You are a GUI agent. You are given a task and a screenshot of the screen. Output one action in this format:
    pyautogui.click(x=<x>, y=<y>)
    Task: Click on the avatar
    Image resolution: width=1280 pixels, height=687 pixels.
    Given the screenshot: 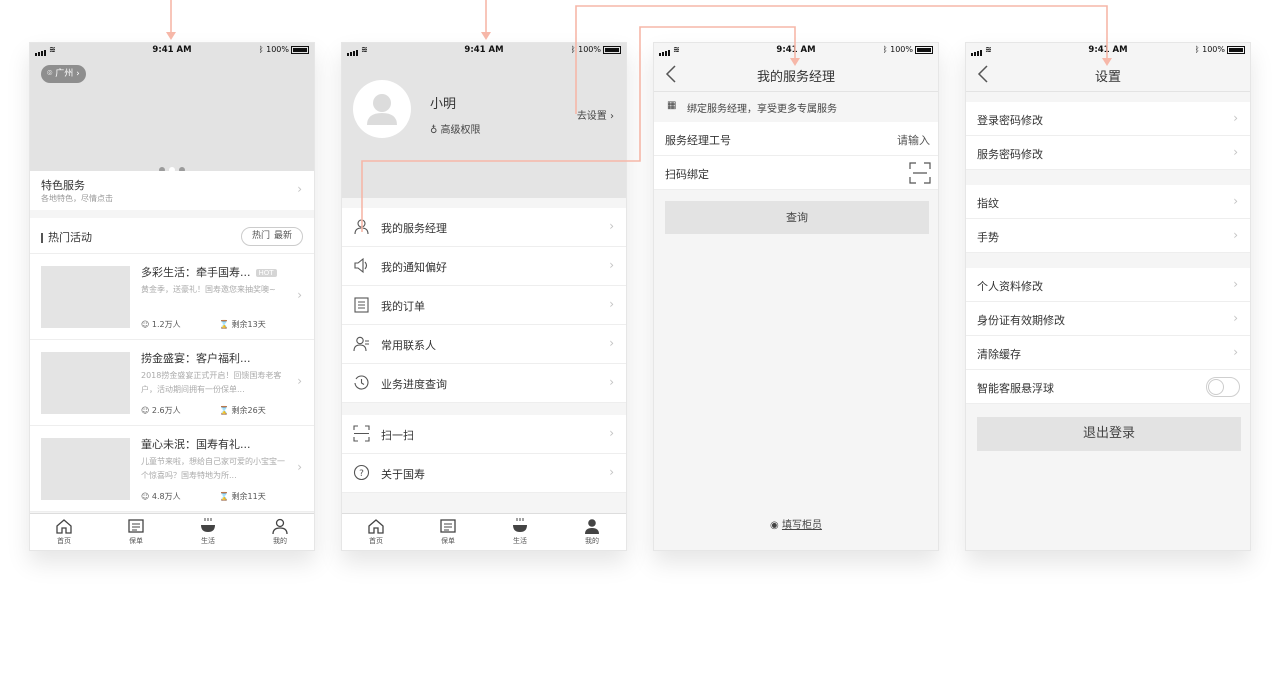 What is the action you would take?
    pyautogui.click(x=382, y=109)
    